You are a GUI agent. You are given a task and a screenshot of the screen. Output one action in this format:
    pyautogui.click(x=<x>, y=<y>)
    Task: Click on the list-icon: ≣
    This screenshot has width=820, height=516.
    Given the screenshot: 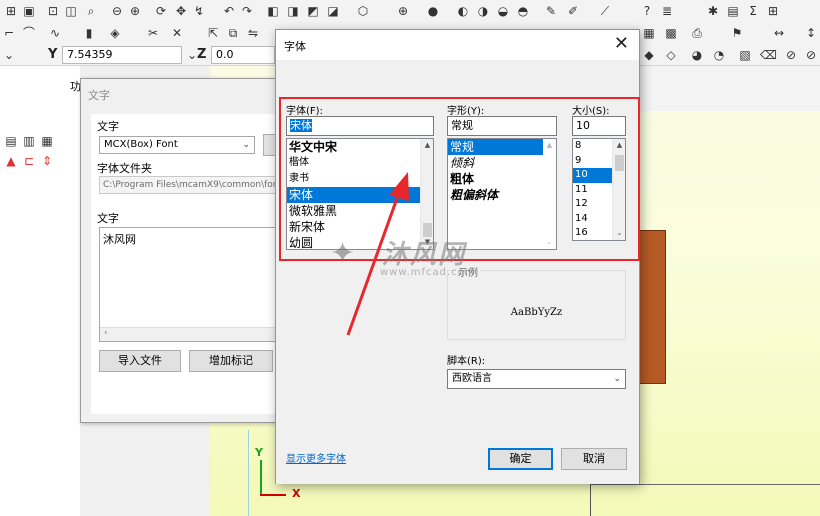 What is the action you would take?
    pyautogui.click(x=667, y=11)
    